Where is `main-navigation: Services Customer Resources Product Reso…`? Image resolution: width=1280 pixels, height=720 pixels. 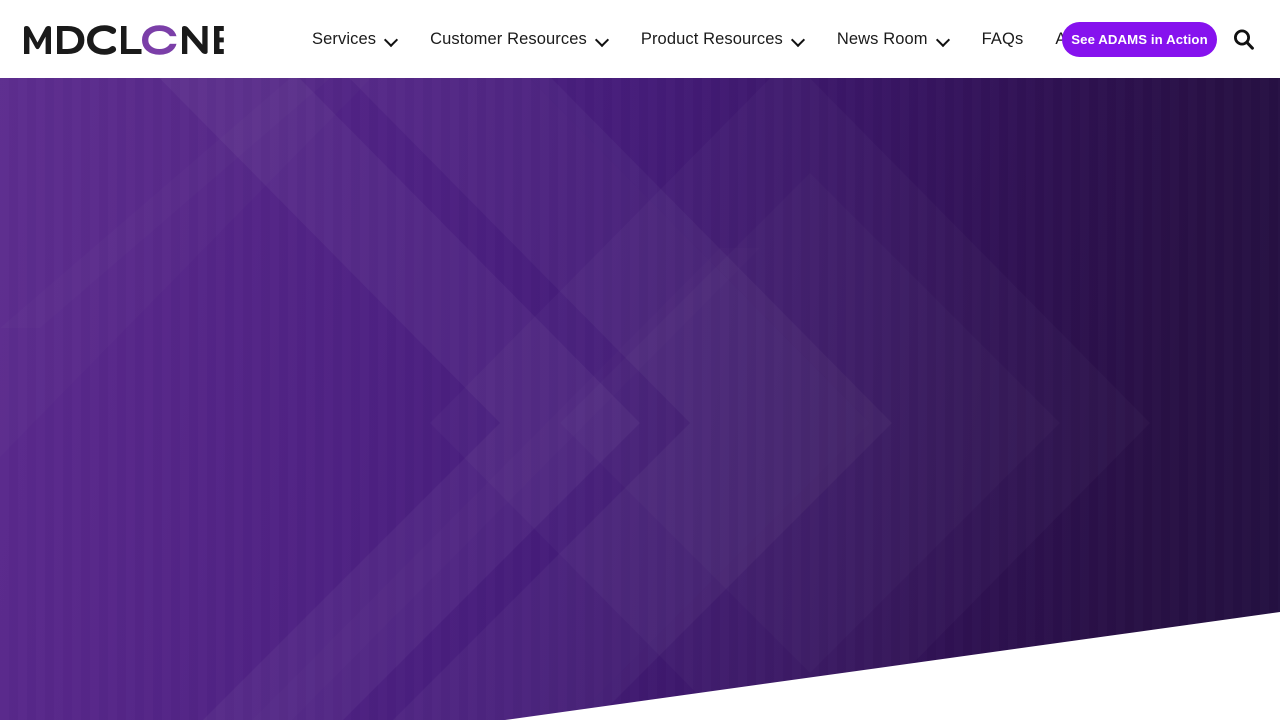 main-navigation: Services Customer Resources Product Reso… is located at coordinates (716, 39).